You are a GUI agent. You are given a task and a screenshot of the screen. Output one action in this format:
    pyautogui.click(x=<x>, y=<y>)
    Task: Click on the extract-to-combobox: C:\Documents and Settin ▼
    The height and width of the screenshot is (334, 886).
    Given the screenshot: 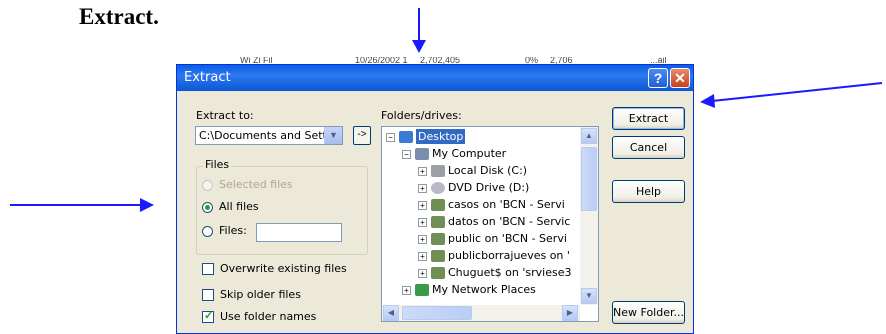 What is the action you would take?
    pyautogui.click(x=269, y=135)
    